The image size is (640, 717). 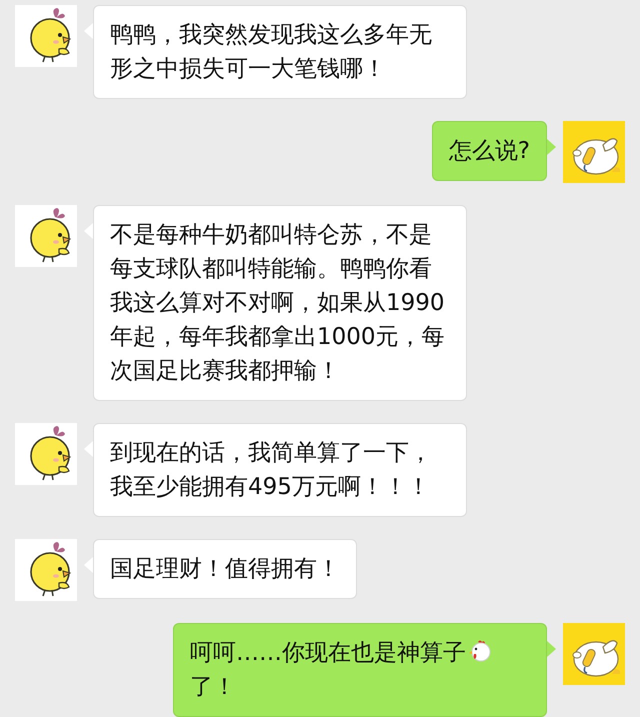 I want to click on message-bubble: 怎么说?, so click(x=489, y=151).